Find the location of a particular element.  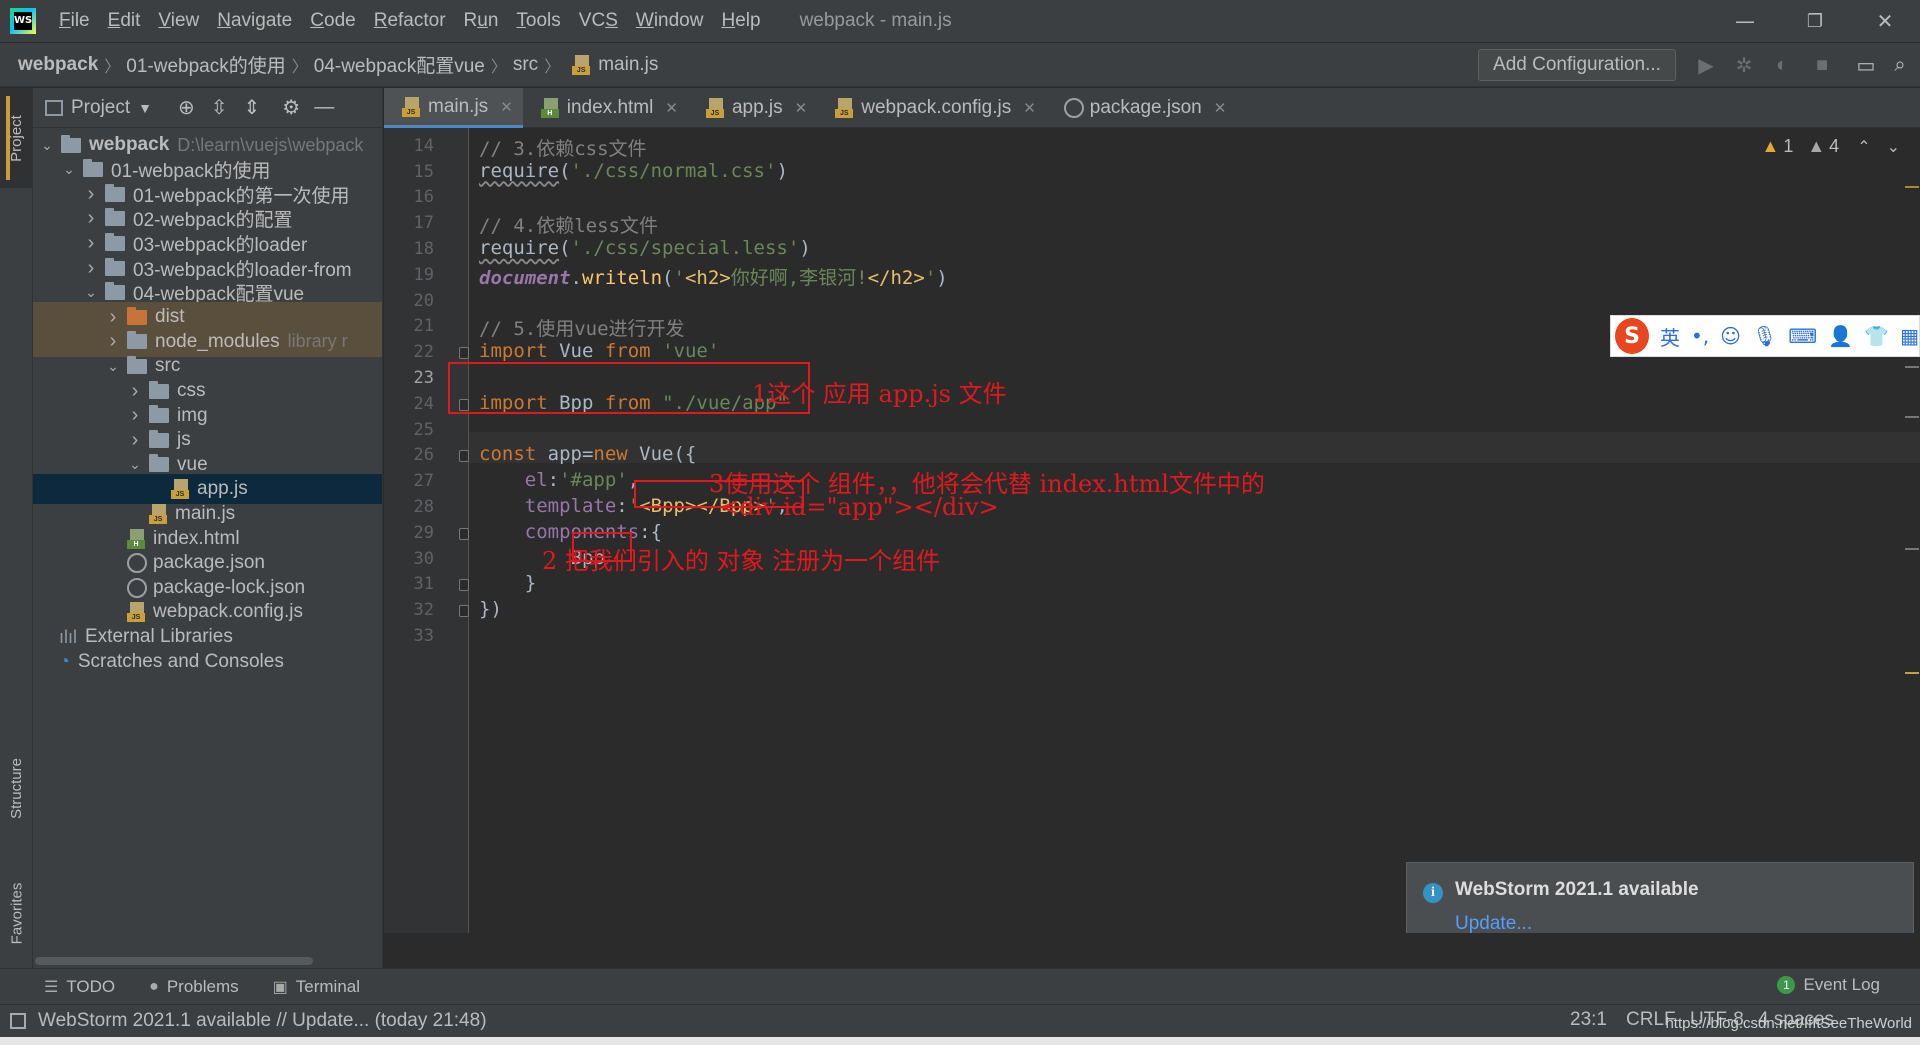

line-number: 31 is located at coordinates (409, 584).